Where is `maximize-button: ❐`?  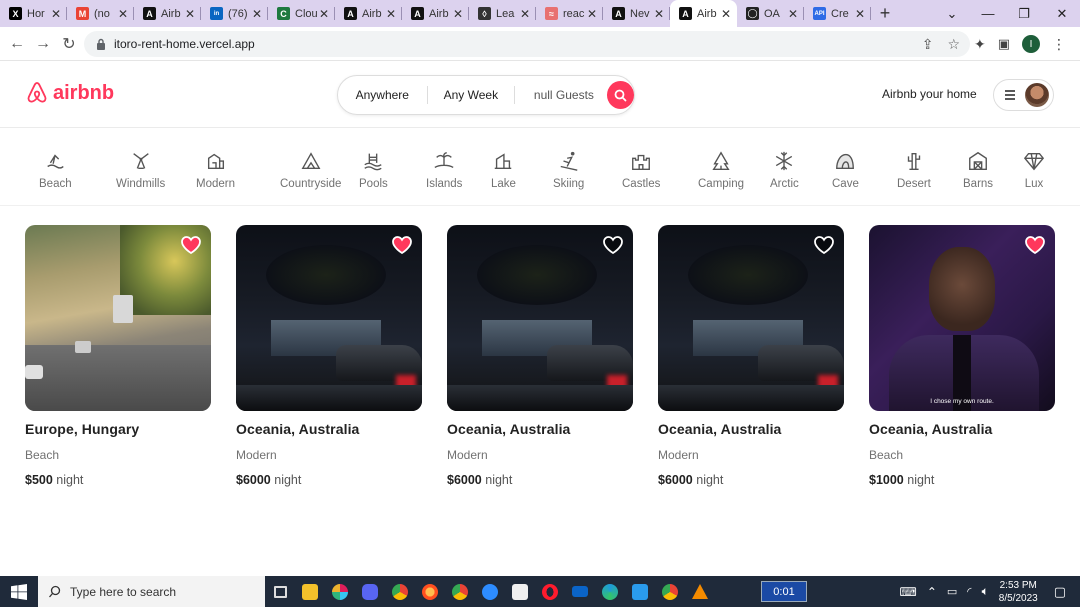 maximize-button: ❐ is located at coordinates (1024, 13).